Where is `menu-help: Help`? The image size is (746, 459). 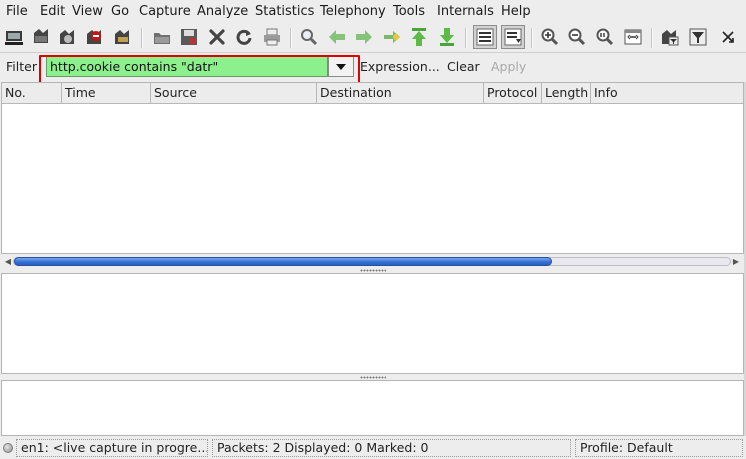
menu-help: Help is located at coordinates (516, 11).